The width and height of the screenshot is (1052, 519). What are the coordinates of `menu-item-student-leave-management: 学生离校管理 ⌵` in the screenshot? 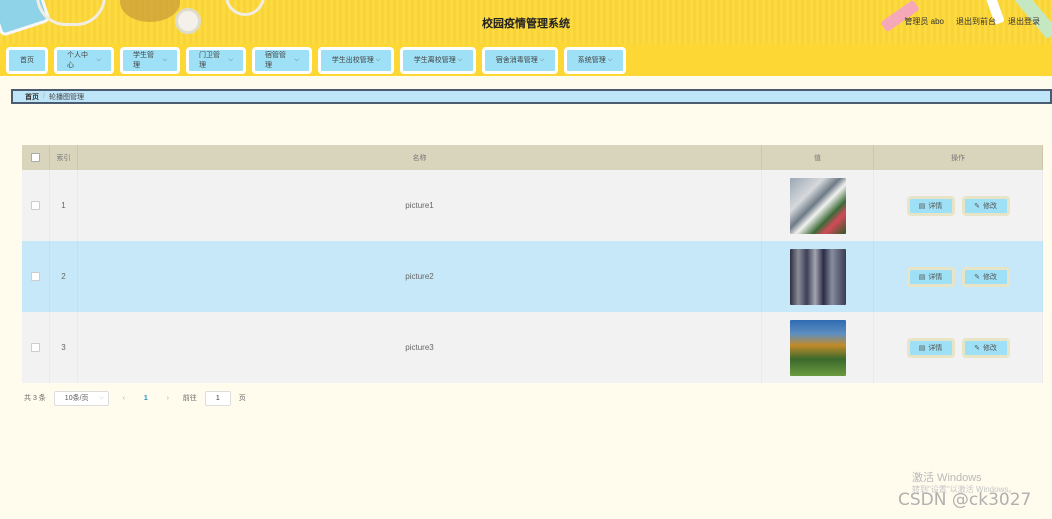 It's located at (438, 60).